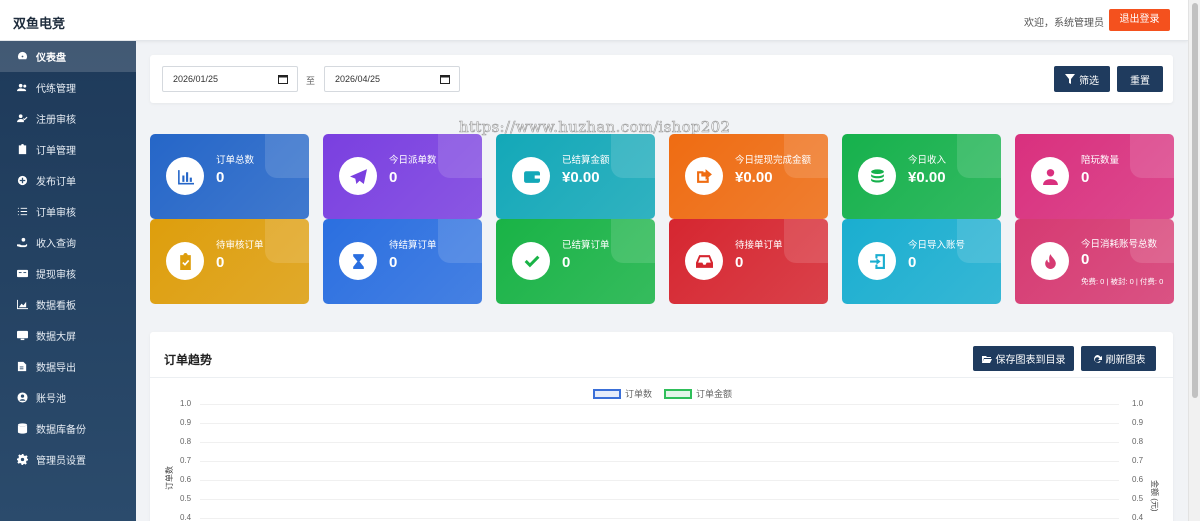 The height and width of the screenshot is (521, 1200). What do you see at coordinates (661, 79) in the screenshot?
I see `filter-bar: 2026/01/25 至 2026/04/25 筛选 重置` at bounding box center [661, 79].